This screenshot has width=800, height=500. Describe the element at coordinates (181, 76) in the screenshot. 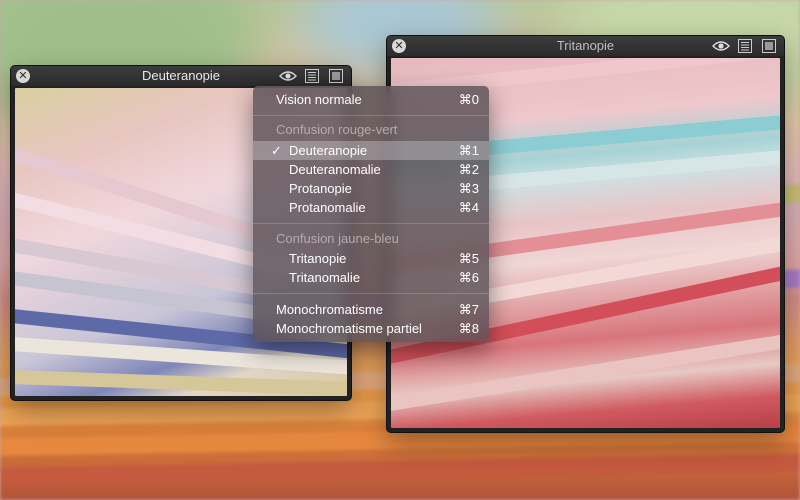

I see `window-titlebar: Deuteranopie ✕` at that location.